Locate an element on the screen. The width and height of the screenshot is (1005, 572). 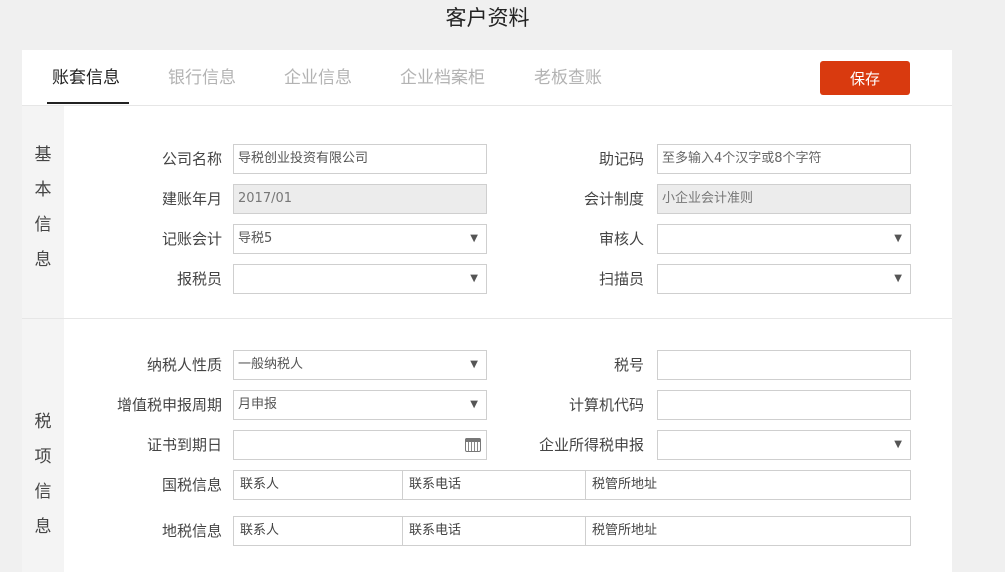
cit-label: 企业所得税申报 is located at coordinates (591, 445).